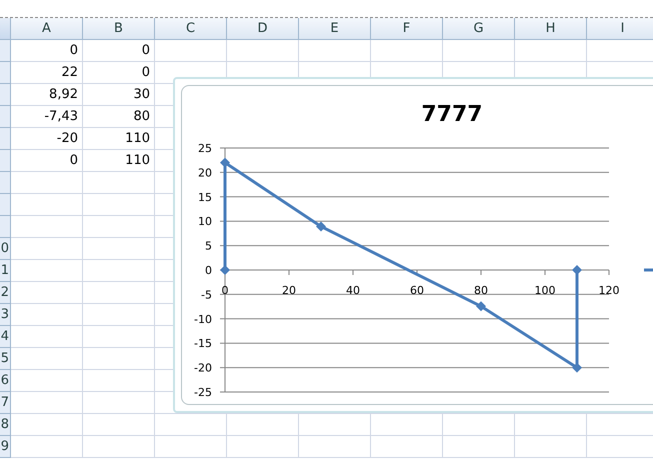  I want to click on column-header: G, so click(479, 29).